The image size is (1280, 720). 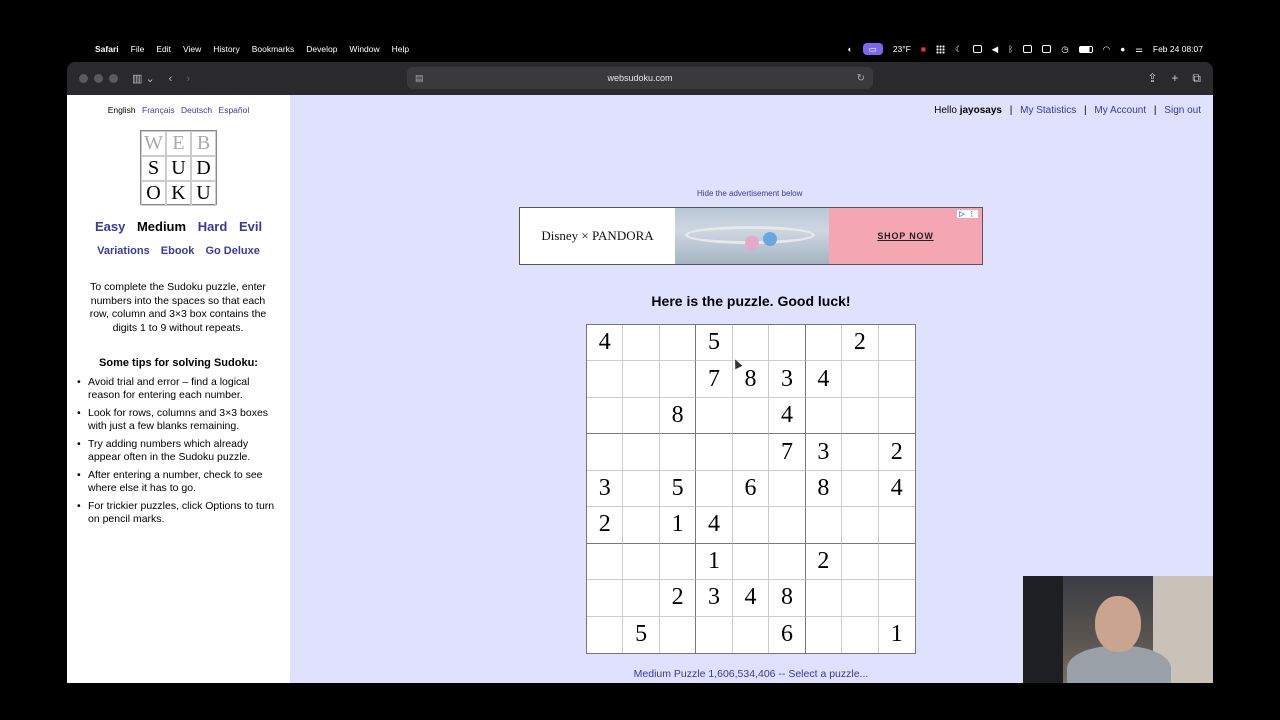 I want to click on level-easy-link: Easy, so click(x=110, y=226).